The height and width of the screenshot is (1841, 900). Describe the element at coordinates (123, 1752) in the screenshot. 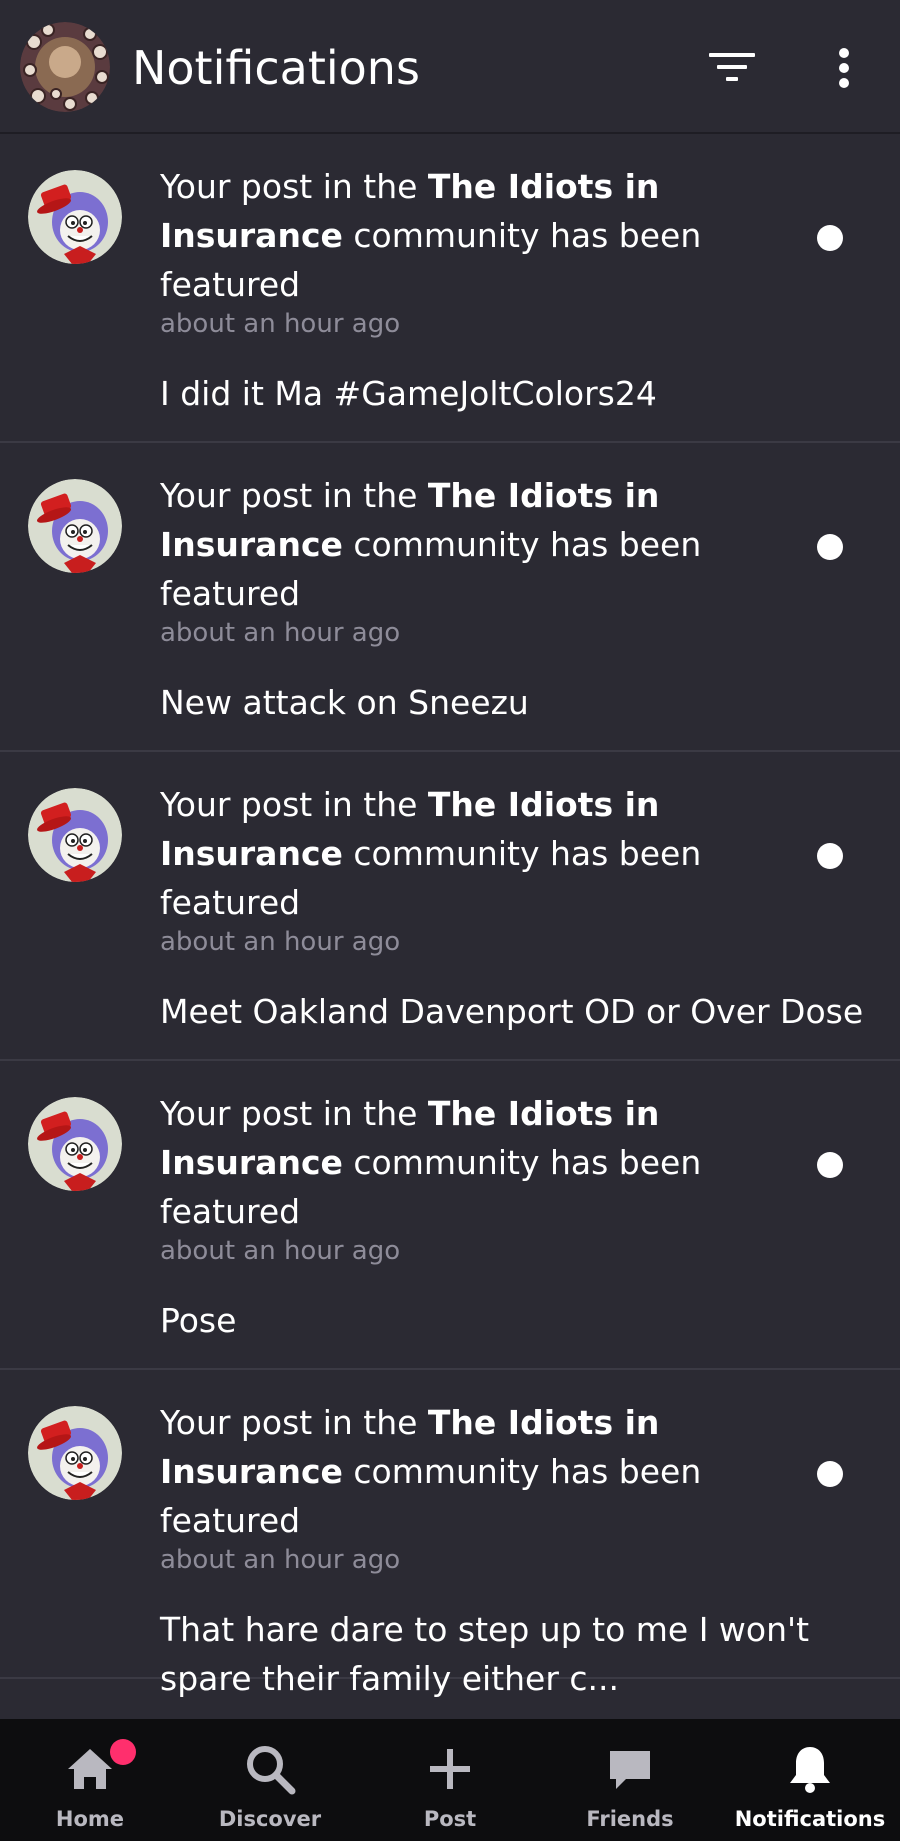

I see `home-notification-badge` at that location.